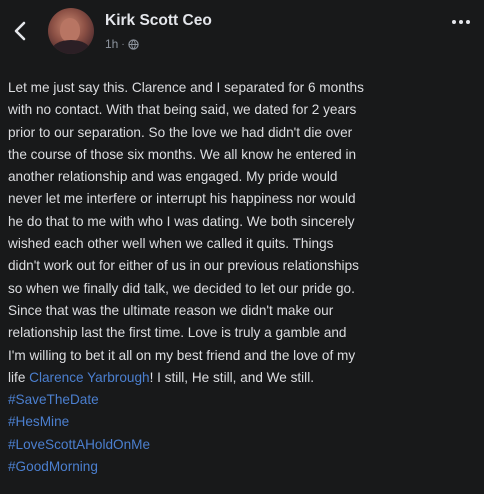  What do you see at coordinates (242, 445) in the screenshot?
I see `hashtag-link: #LoveScottAHoldOnMe` at bounding box center [242, 445].